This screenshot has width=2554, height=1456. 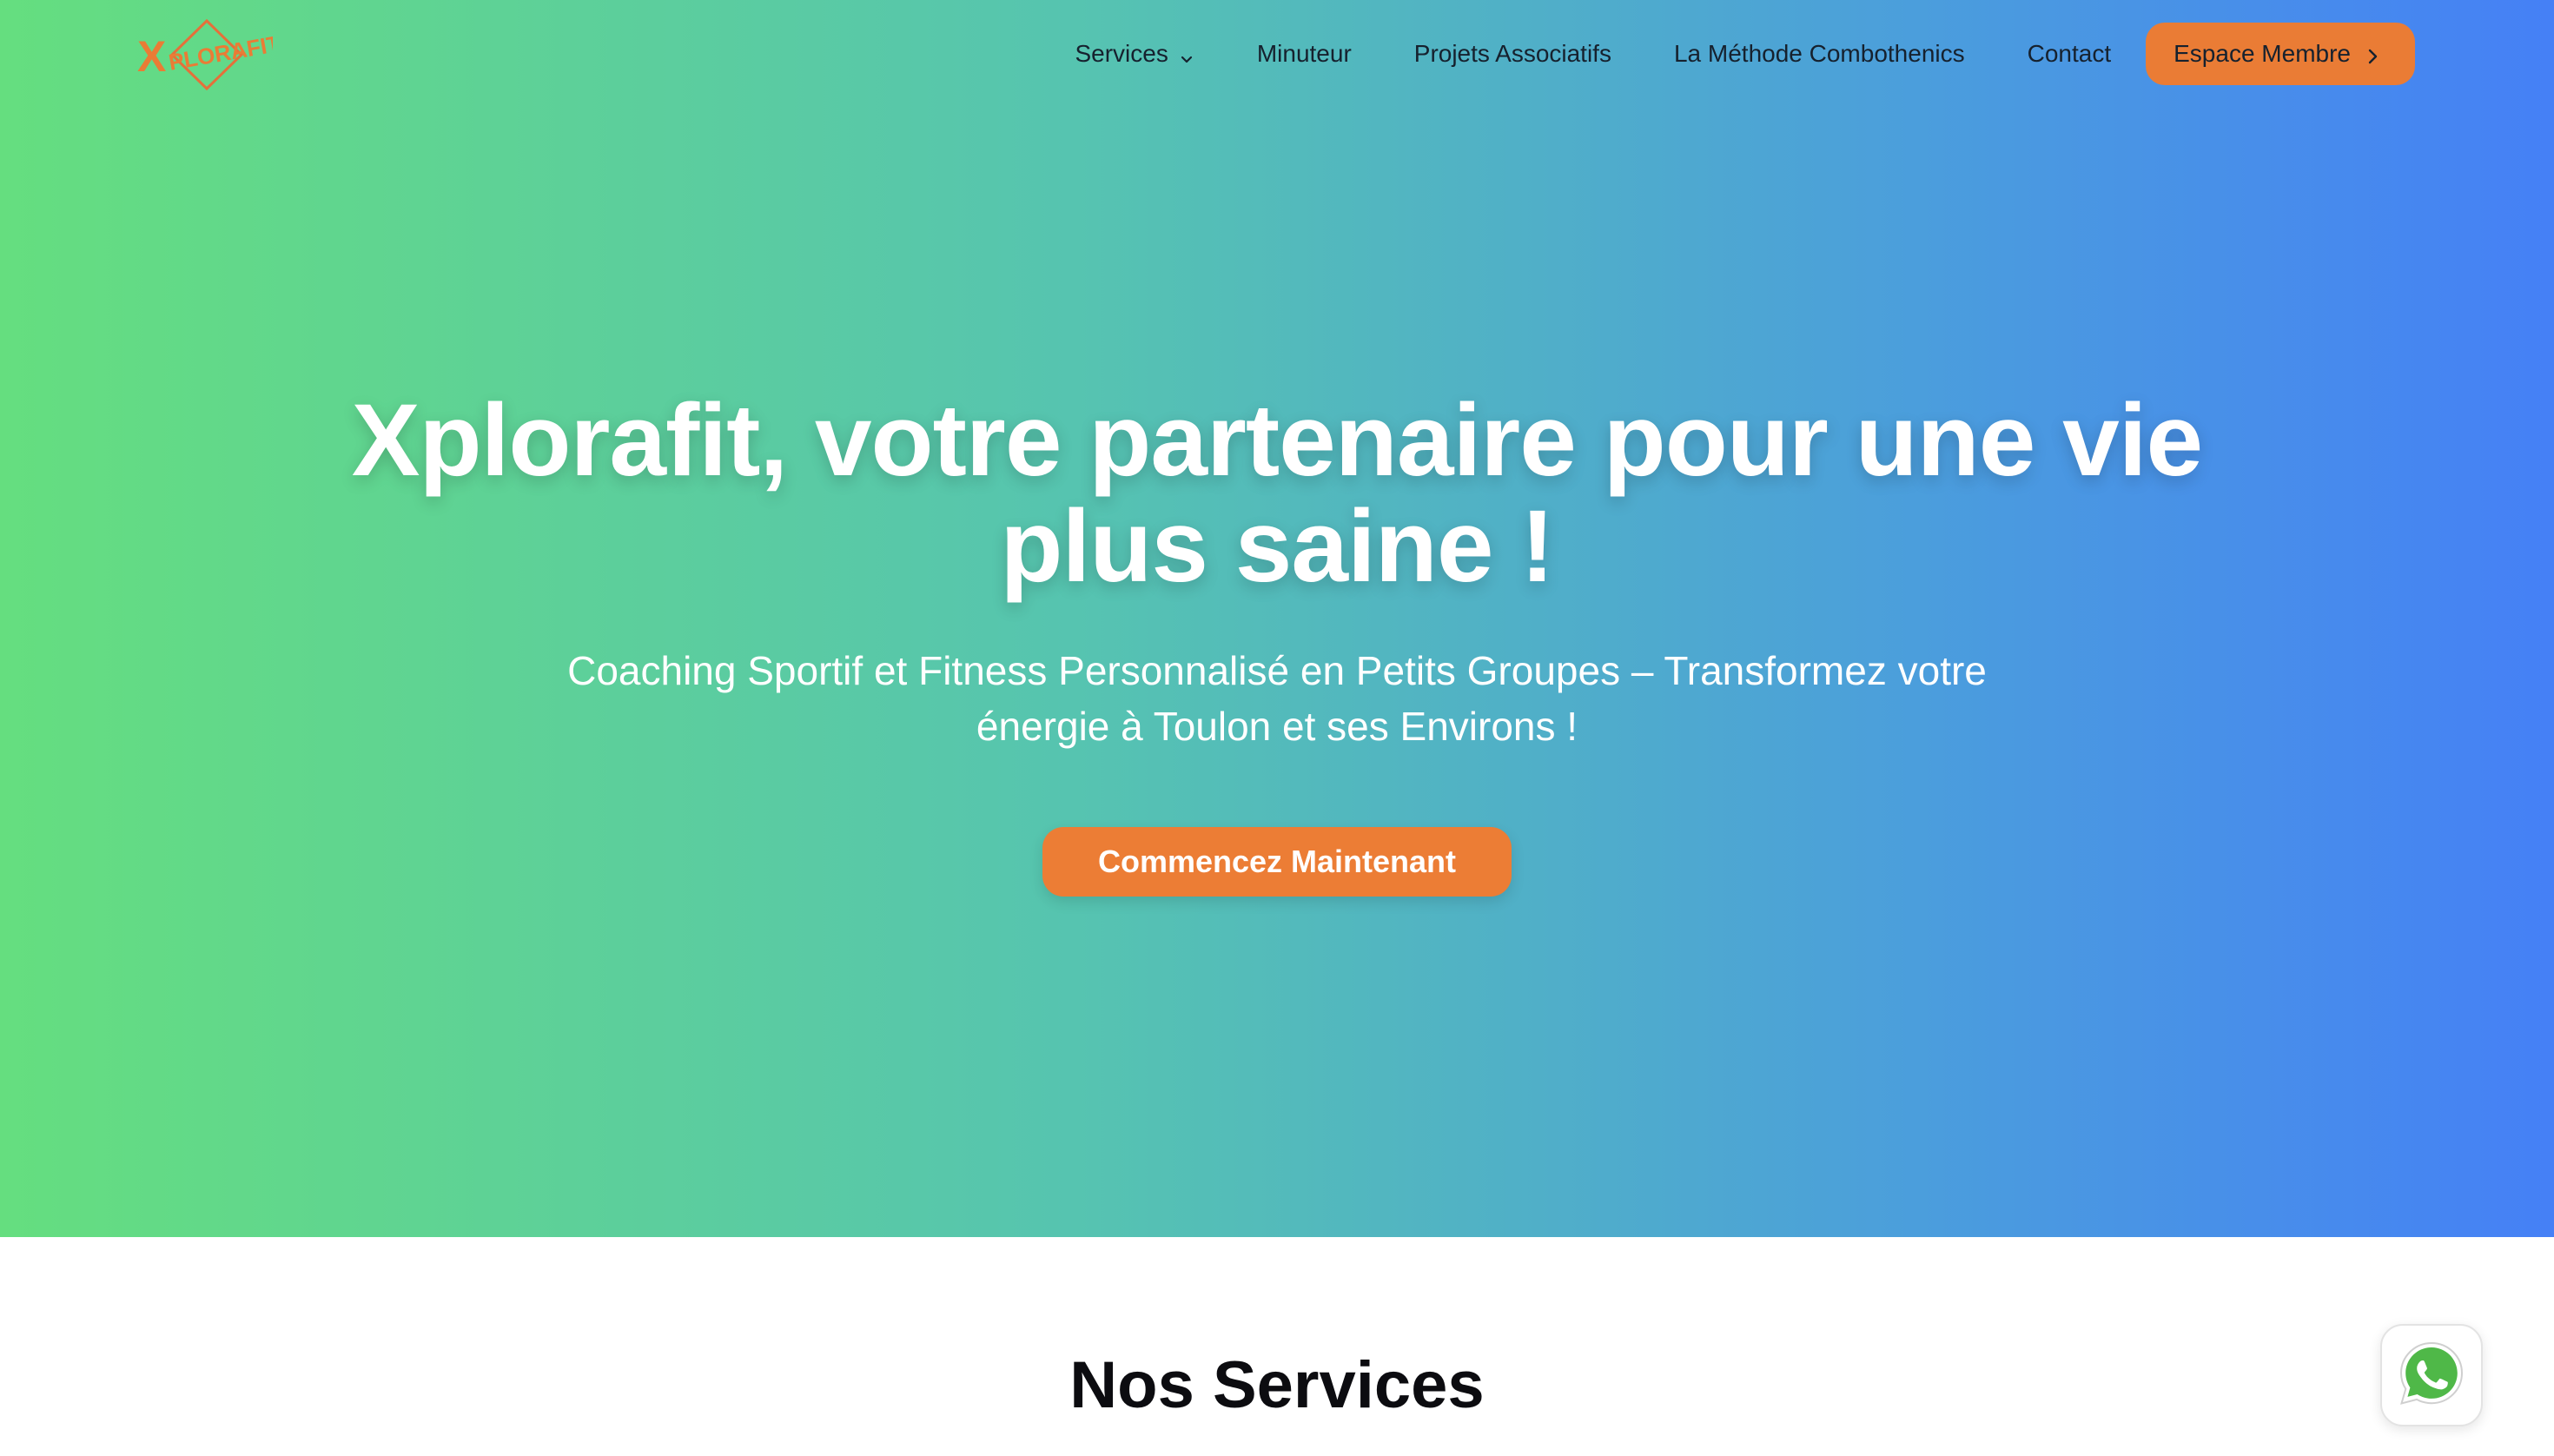 What do you see at coordinates (152, 56) in the screenshot?
I see `svg-text: X` at bounding box center [152, 56].